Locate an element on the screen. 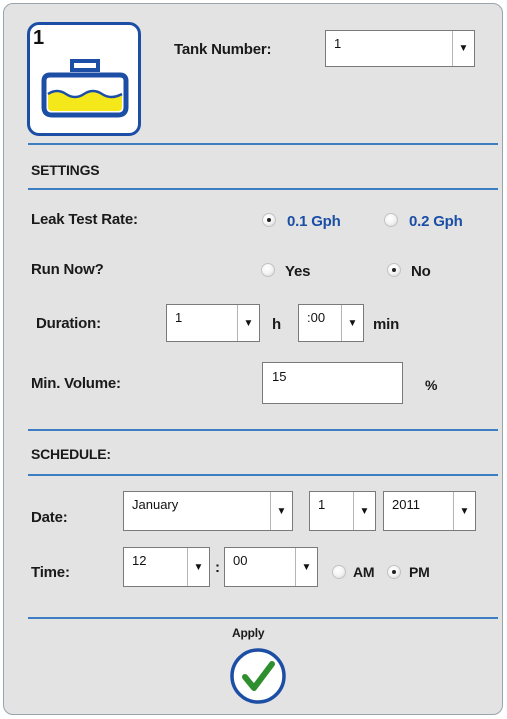  am-radio is located at coordinates (339, 572).